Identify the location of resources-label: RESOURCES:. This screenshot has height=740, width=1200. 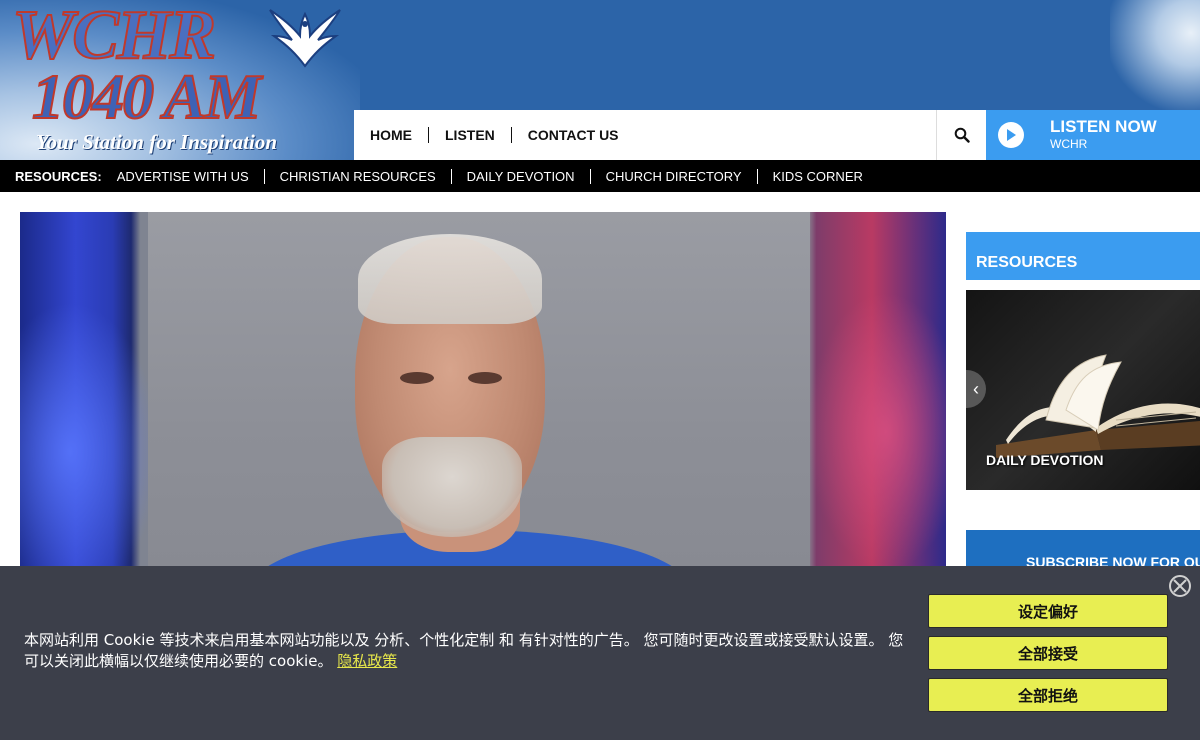
(58, 176).